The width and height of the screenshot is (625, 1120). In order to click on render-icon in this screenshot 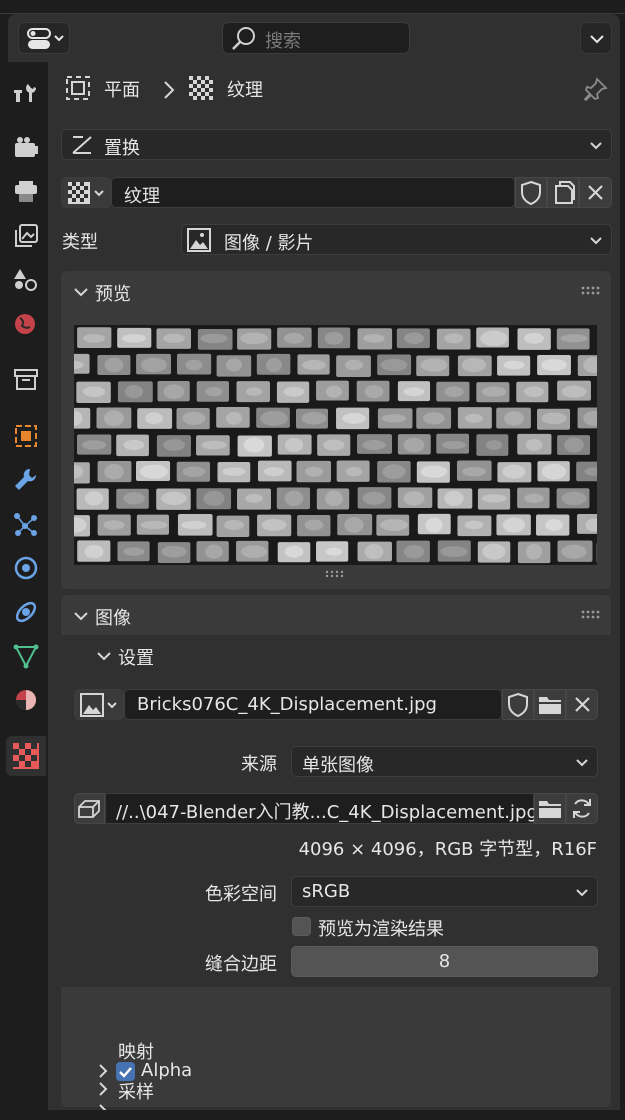, I will do `click(26, 147)`.